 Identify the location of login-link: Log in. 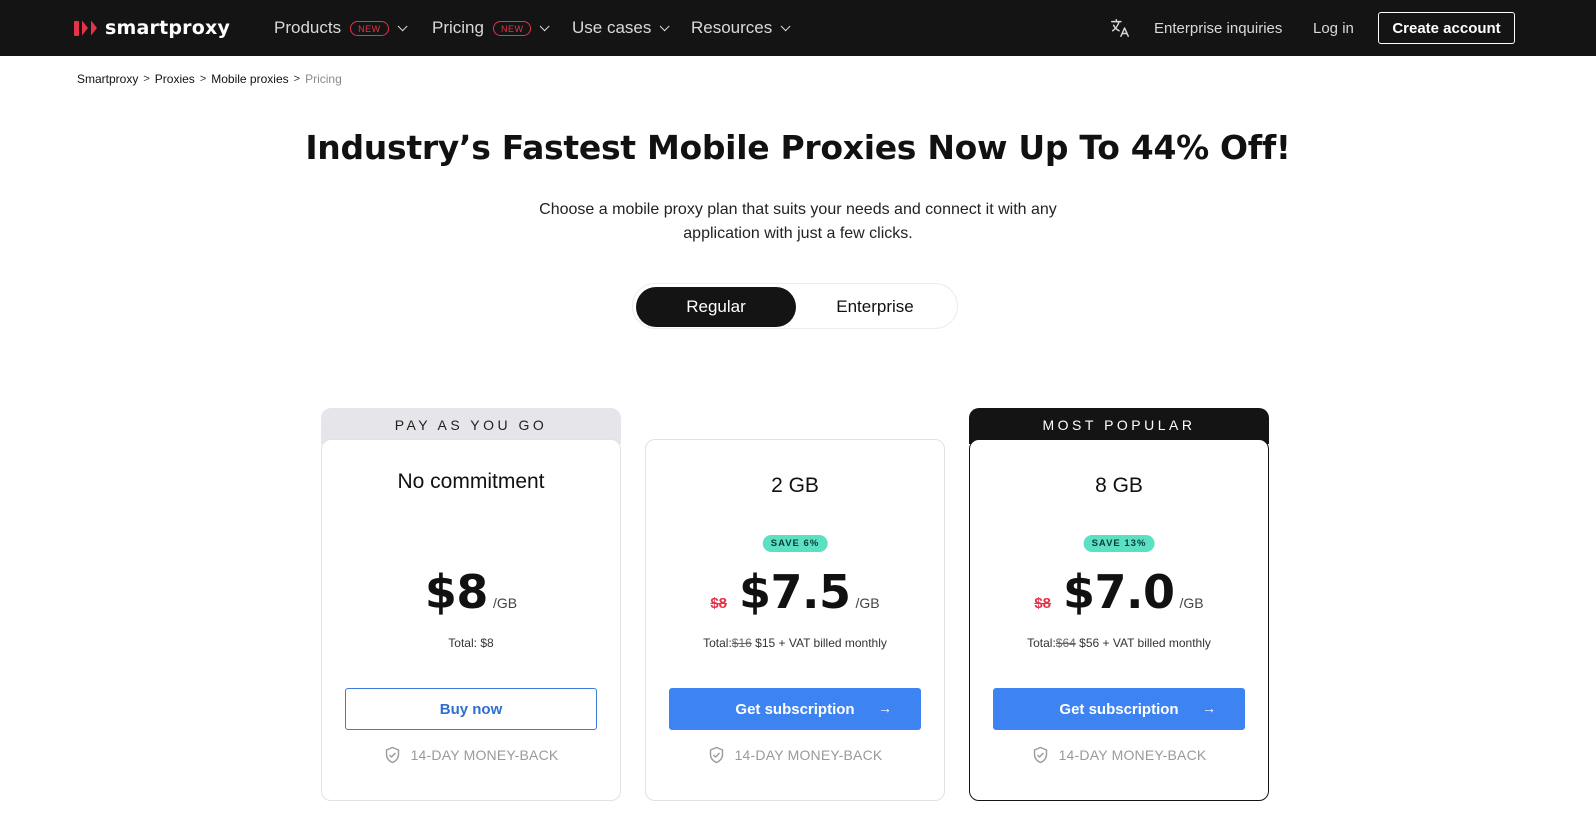
(1333, 28).